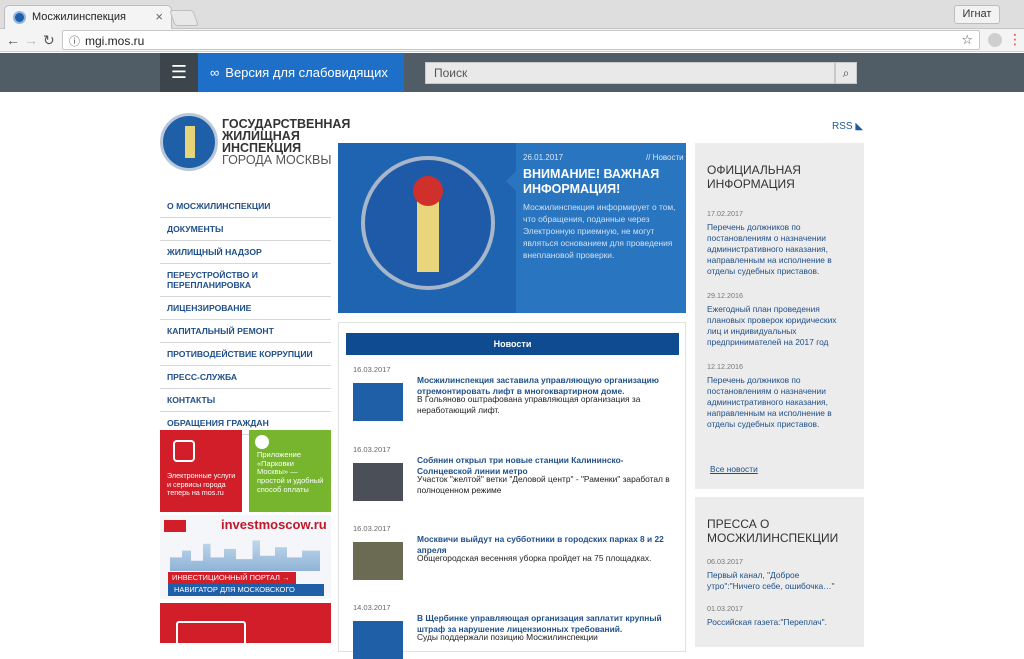 Image resolution: width=1024 pixels, height=659 pixels. I want to click on accessibility-version-button: ∞ Версия для слабовидящих, so click(301, 72).